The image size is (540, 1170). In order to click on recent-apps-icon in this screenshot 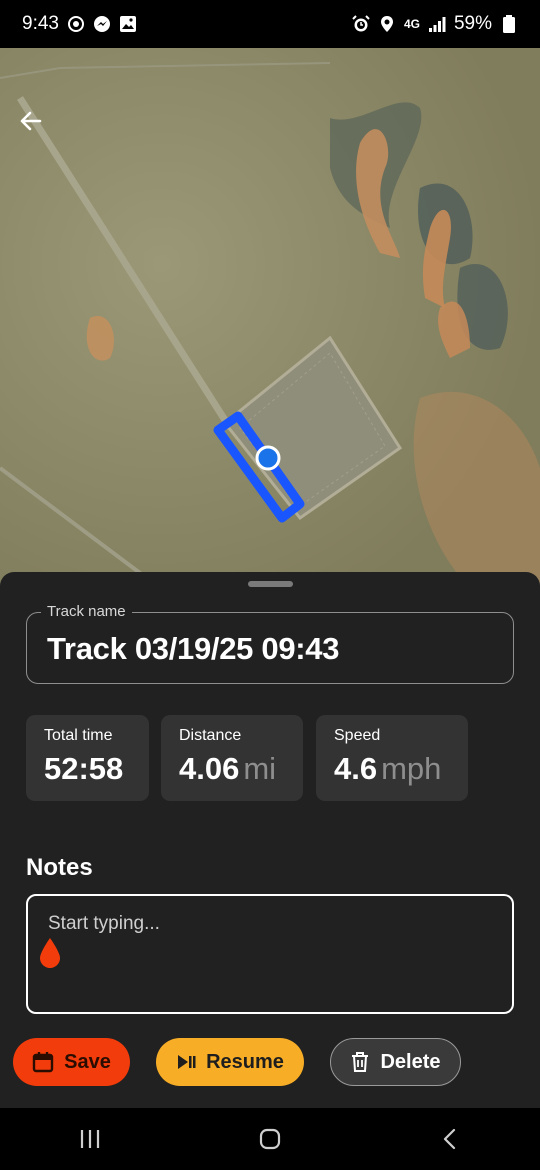, I will do `click(90, 1139)`.